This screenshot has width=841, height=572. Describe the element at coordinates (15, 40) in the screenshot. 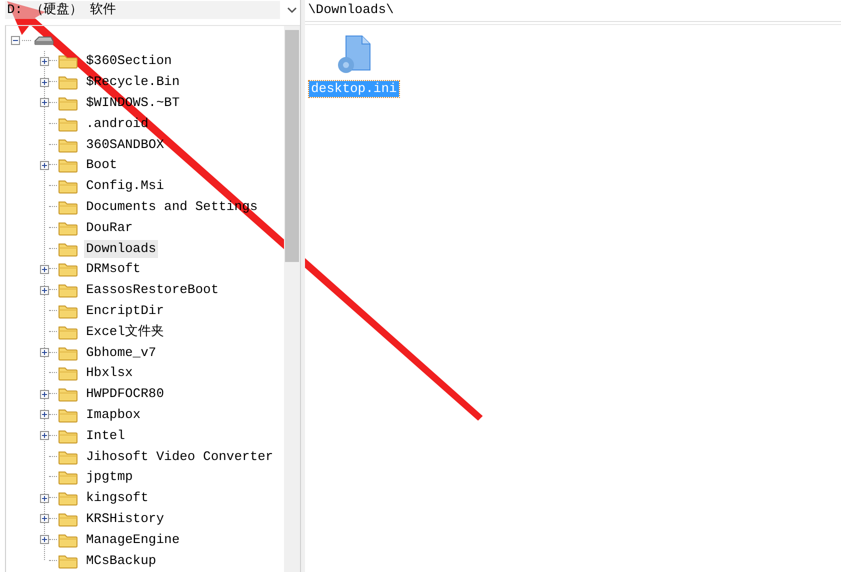

I see `collapse-icon` at that location.